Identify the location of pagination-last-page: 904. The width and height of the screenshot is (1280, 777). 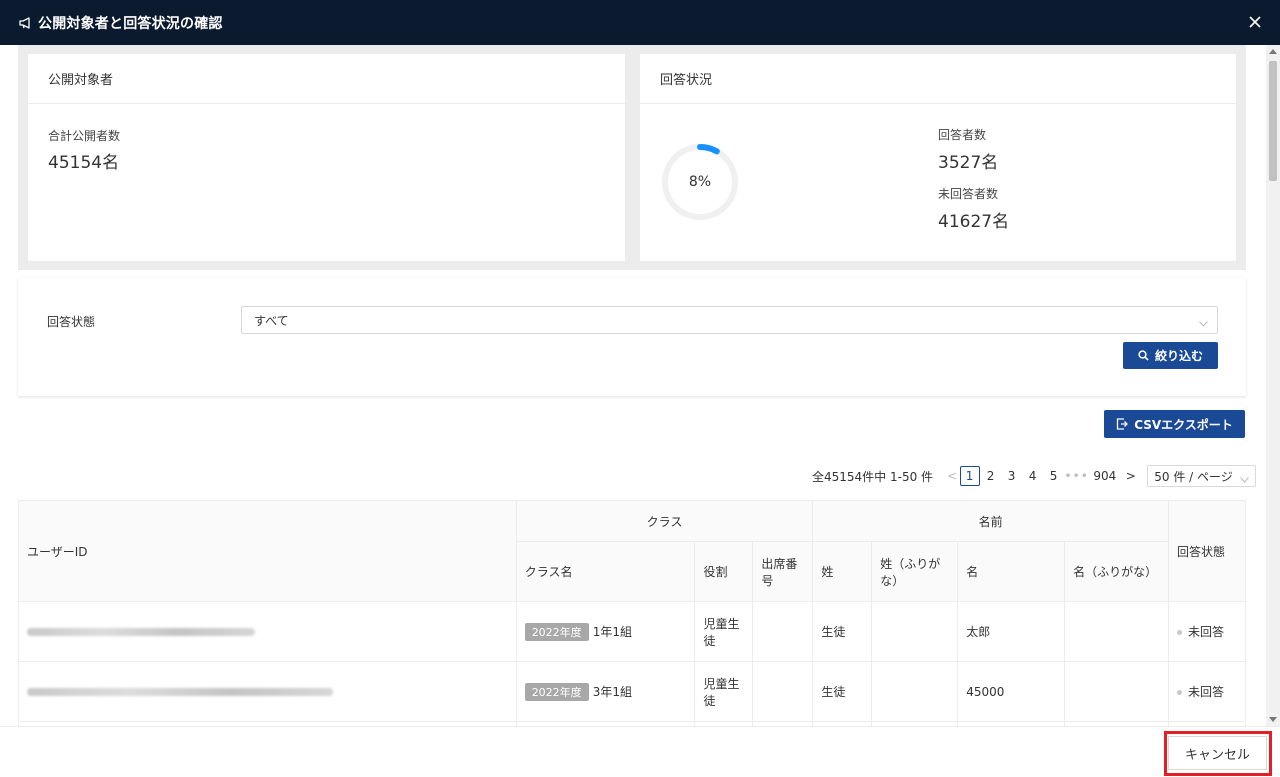
(1105, 476).